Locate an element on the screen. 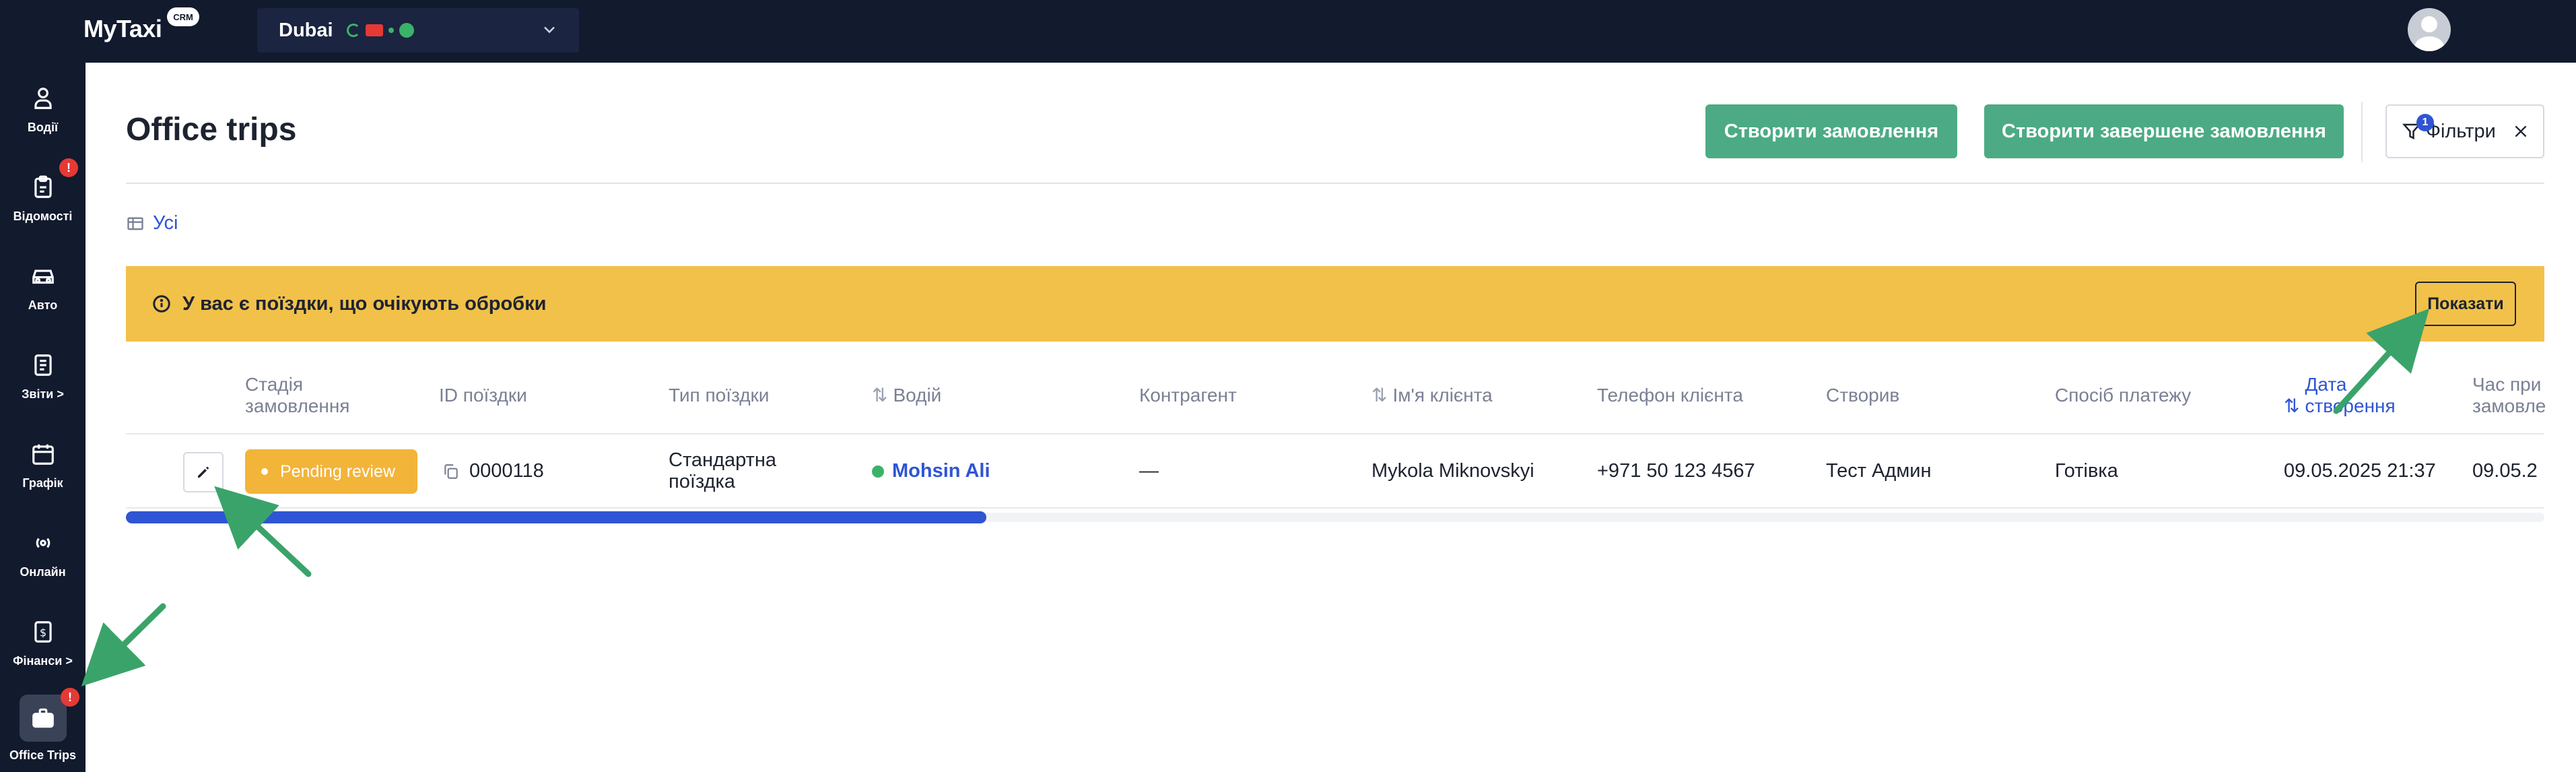  col-header-client-name: ⇅ Ім'я клієнта is located at coordinates (1432, 395).